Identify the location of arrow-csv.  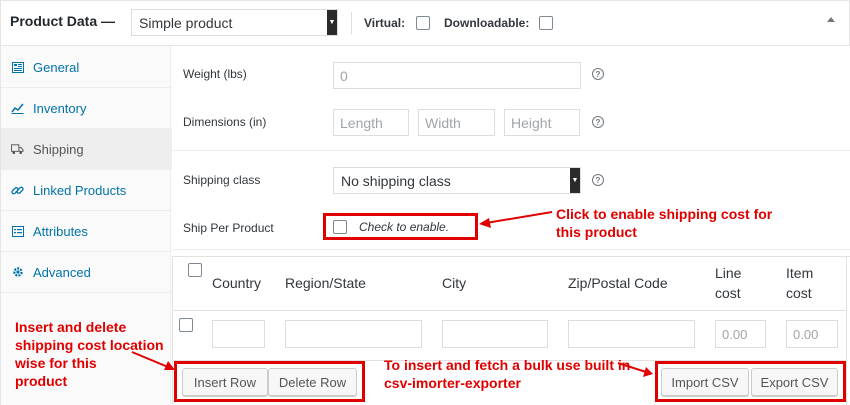
(632, 367).